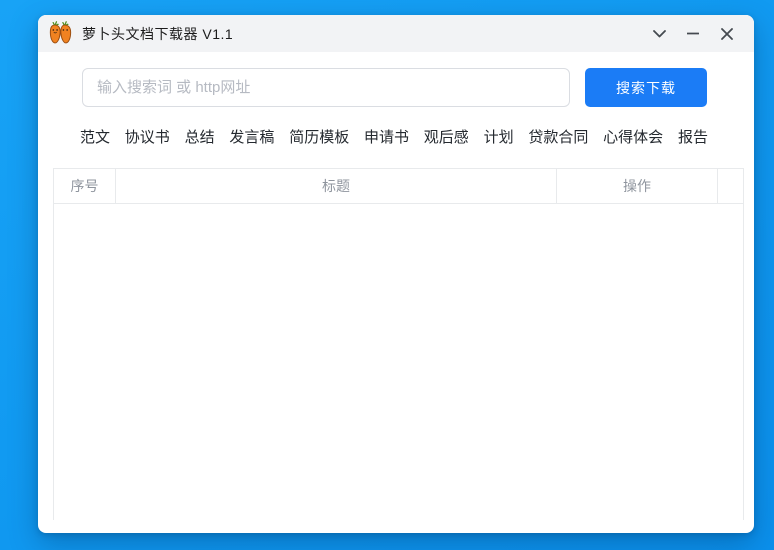  I want to click on window-title: 萝卜头文档下载器 V1.1, so click(158, 33).